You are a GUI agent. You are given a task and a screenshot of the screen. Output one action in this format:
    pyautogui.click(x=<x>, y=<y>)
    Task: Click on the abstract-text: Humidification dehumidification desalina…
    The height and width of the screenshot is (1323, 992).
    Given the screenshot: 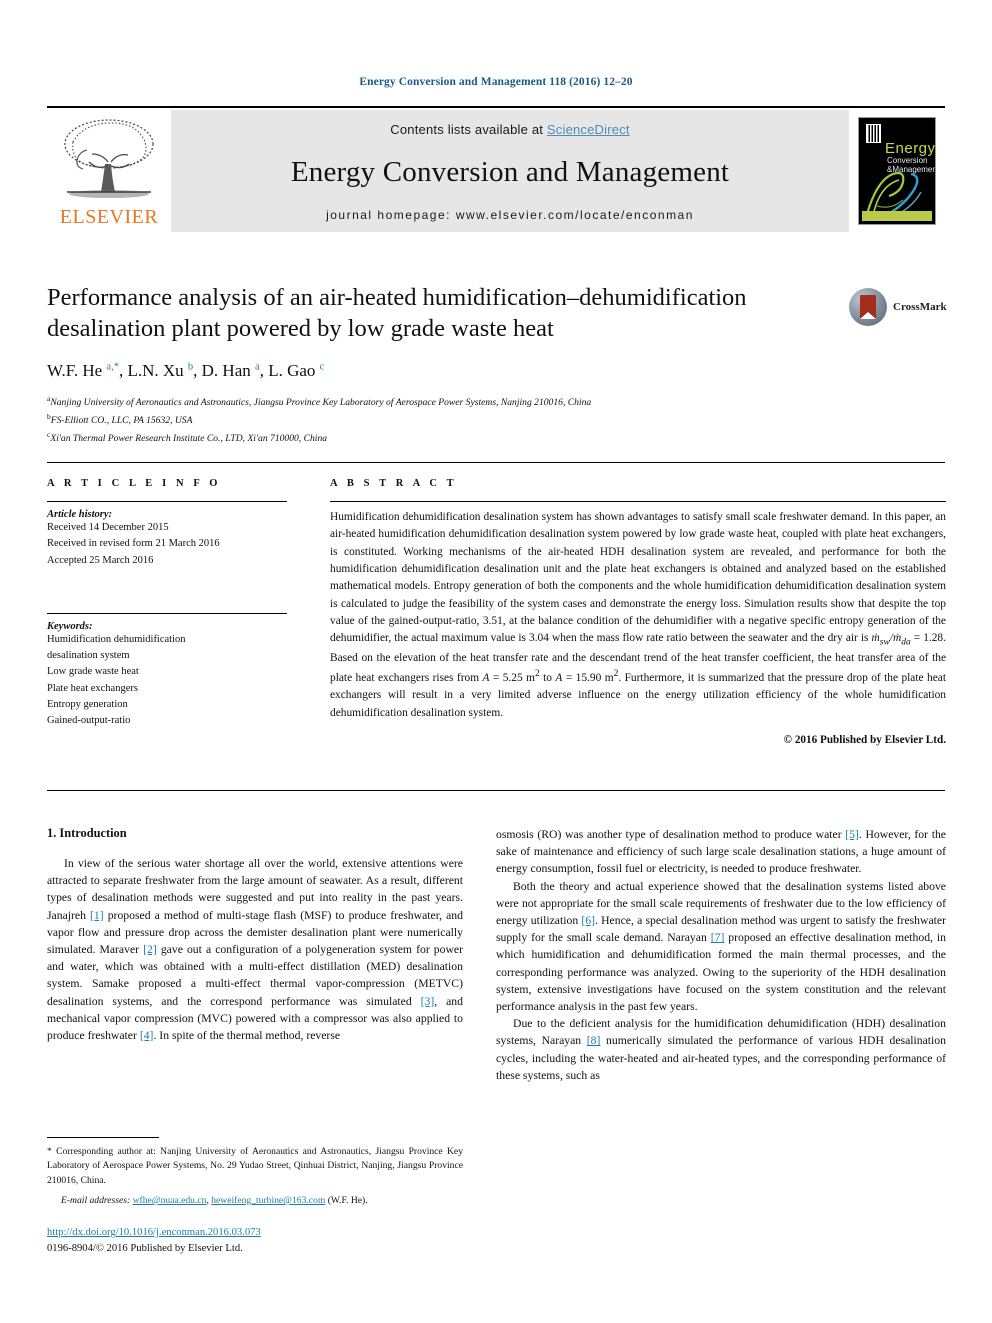 What is the action you would take?
    pyautogui.click(x=638, y=615)
    